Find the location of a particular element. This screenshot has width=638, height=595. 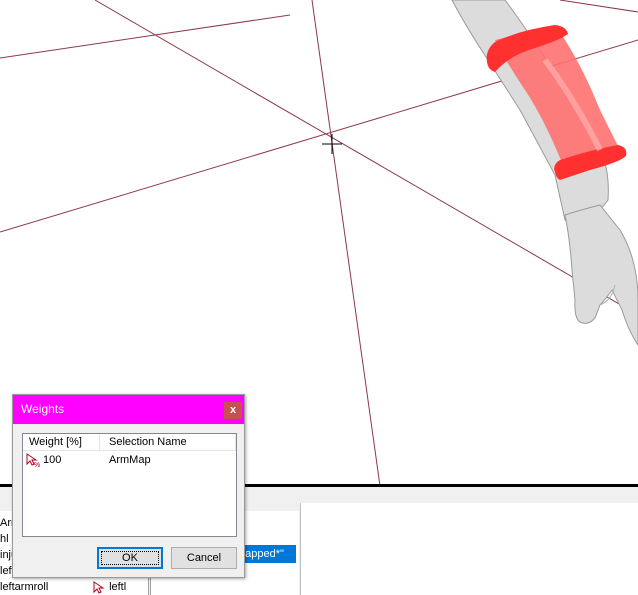

cancel-button-label: Cancel is located at coordinates (204, 558).